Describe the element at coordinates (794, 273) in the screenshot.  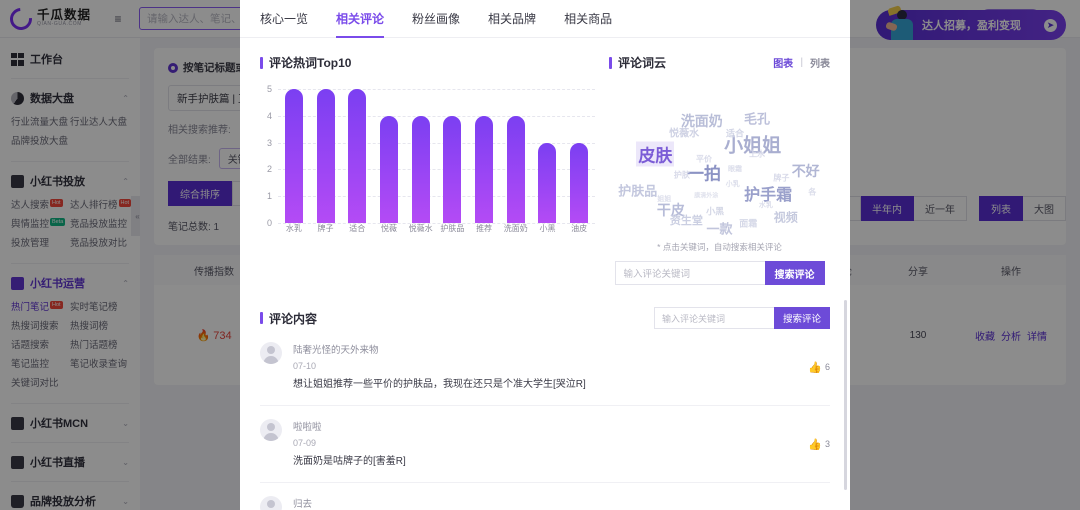
I see `wordcloud-search-button: 搜索评论` at that location.